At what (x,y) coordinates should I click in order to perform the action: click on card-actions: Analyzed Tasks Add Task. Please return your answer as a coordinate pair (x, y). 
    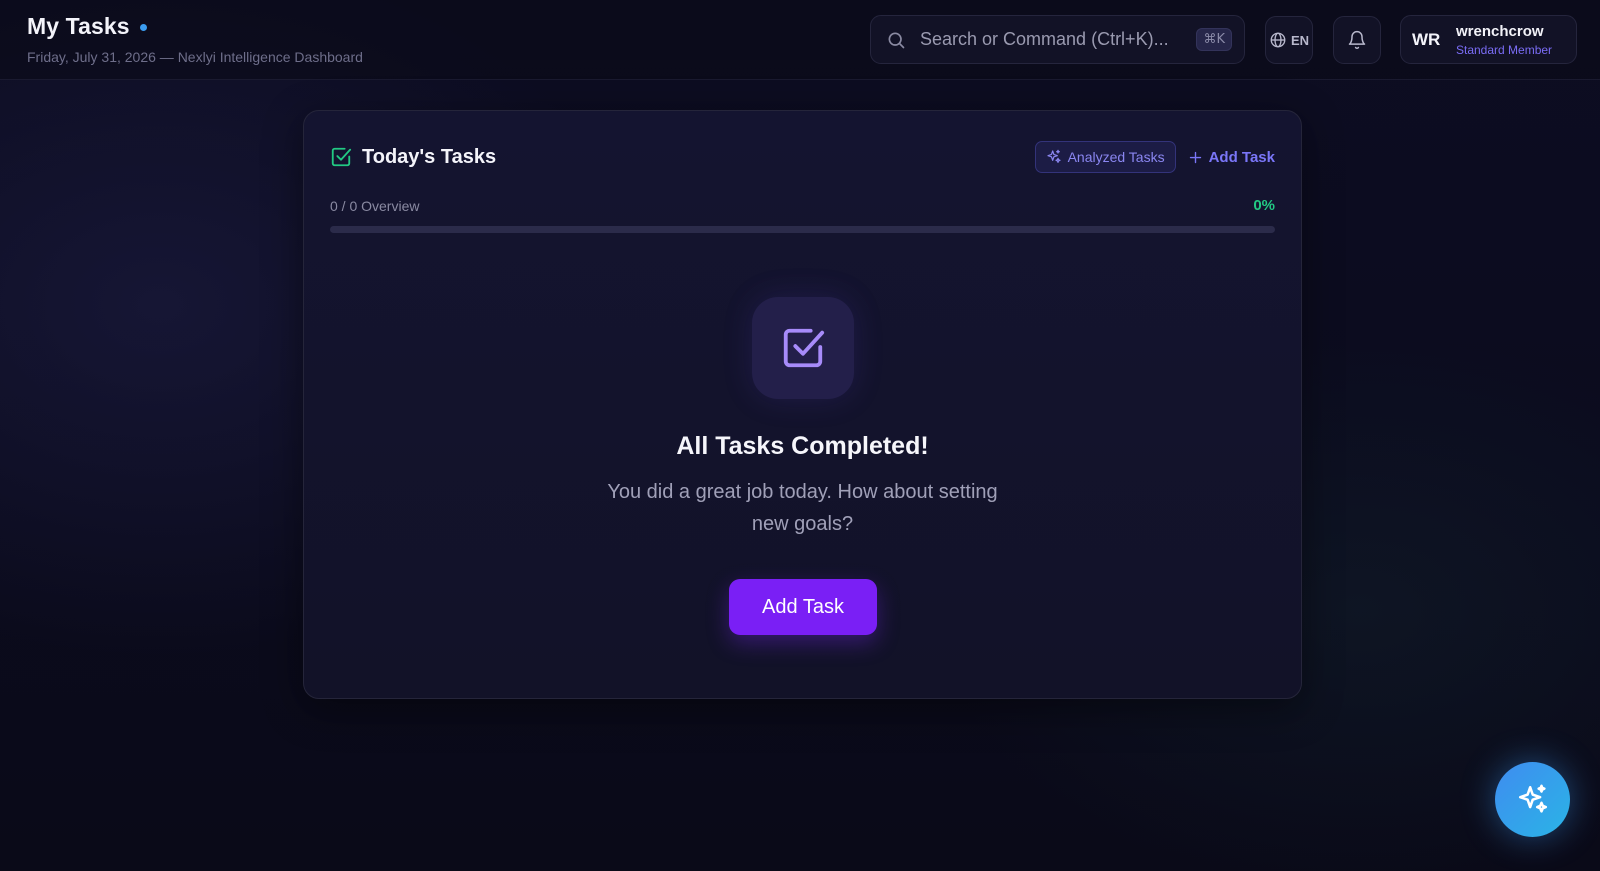
    Looking at the image, I should click on (1154, 157).